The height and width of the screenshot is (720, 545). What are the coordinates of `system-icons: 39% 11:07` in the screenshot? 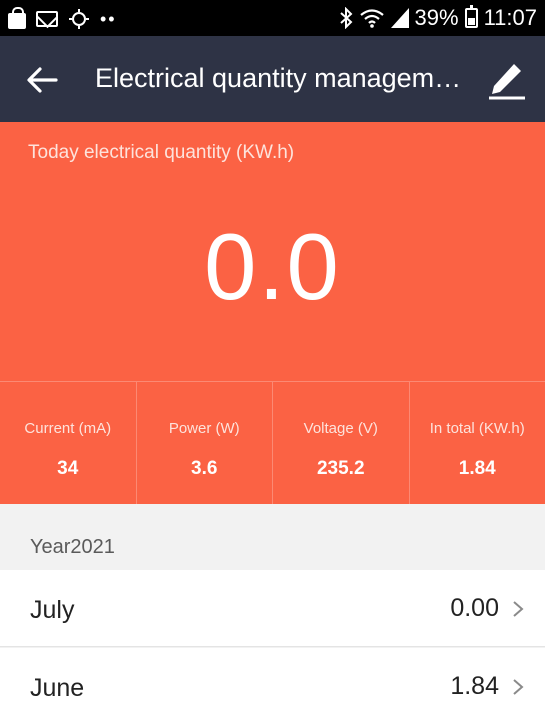 It's located at (438, 18).